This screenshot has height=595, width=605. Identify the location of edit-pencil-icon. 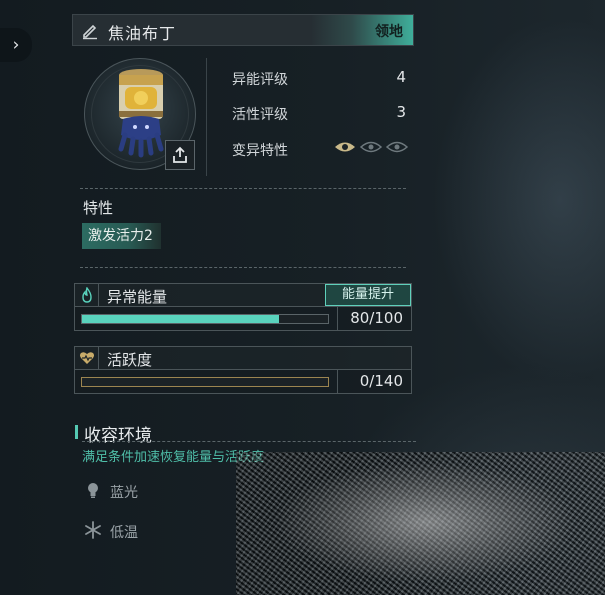
(90, 31).